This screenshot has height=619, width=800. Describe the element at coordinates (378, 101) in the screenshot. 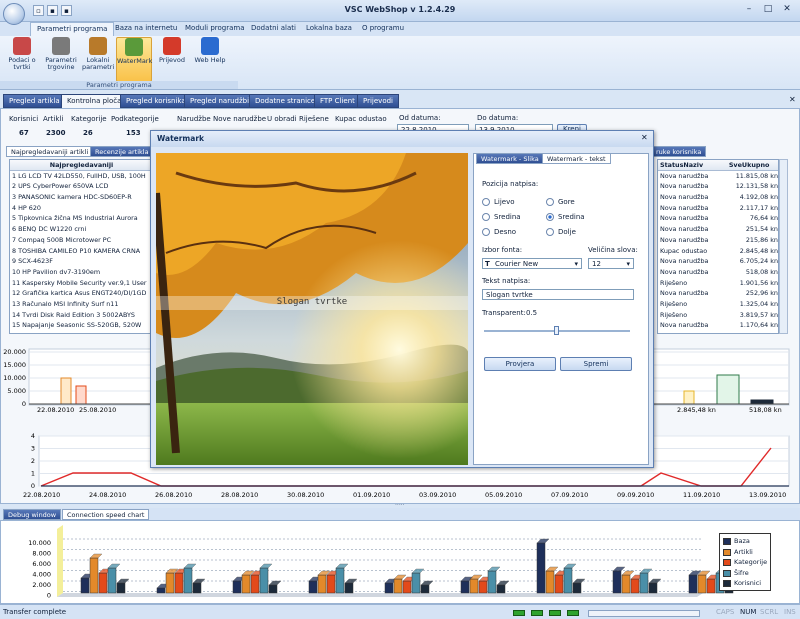

I see `tab-6: Prijevodi` at that location.